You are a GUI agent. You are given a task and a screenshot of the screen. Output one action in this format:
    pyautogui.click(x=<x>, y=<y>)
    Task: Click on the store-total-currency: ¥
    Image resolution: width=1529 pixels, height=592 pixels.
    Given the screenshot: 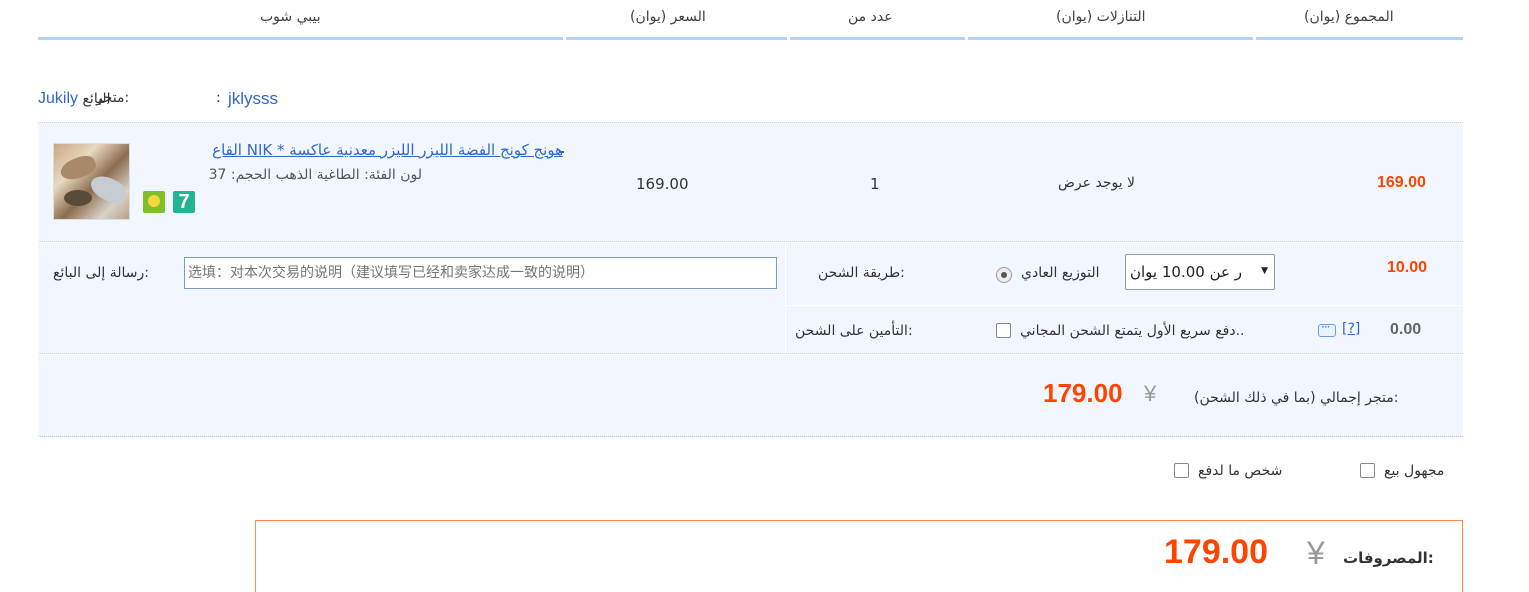 What is the action you would take?
    pyautogui.click(x=1150, y=393)
    